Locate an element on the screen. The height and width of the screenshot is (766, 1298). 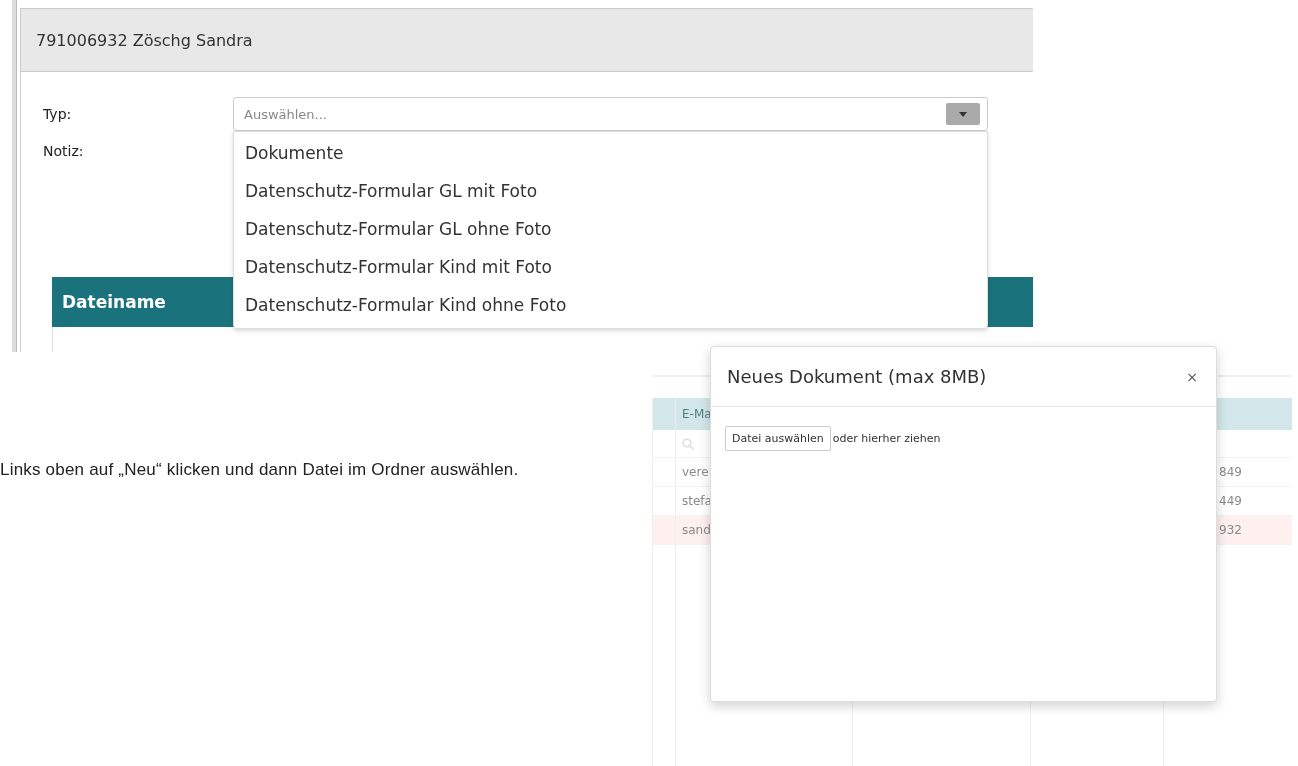
dropdown-option: Datenschutz-Formular Kind mit Foto is located at coordinates (610, 267).